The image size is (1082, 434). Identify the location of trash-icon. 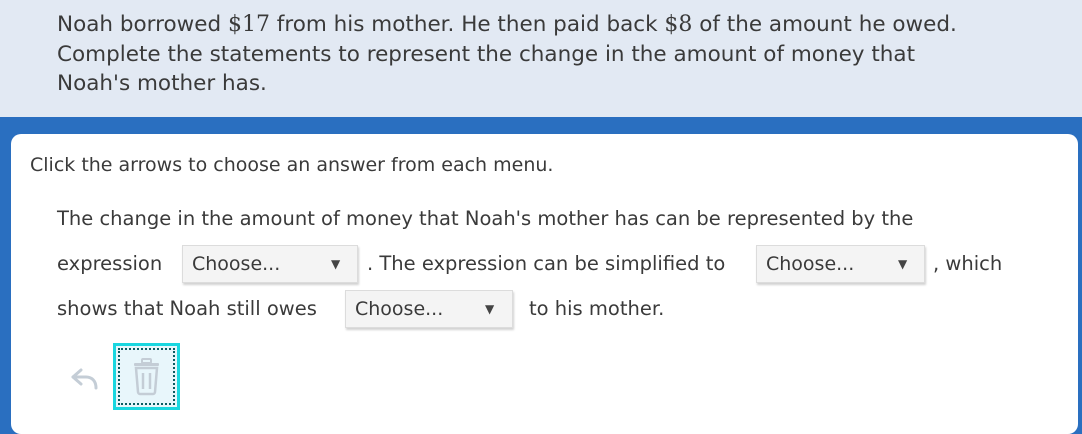
(146, 377).